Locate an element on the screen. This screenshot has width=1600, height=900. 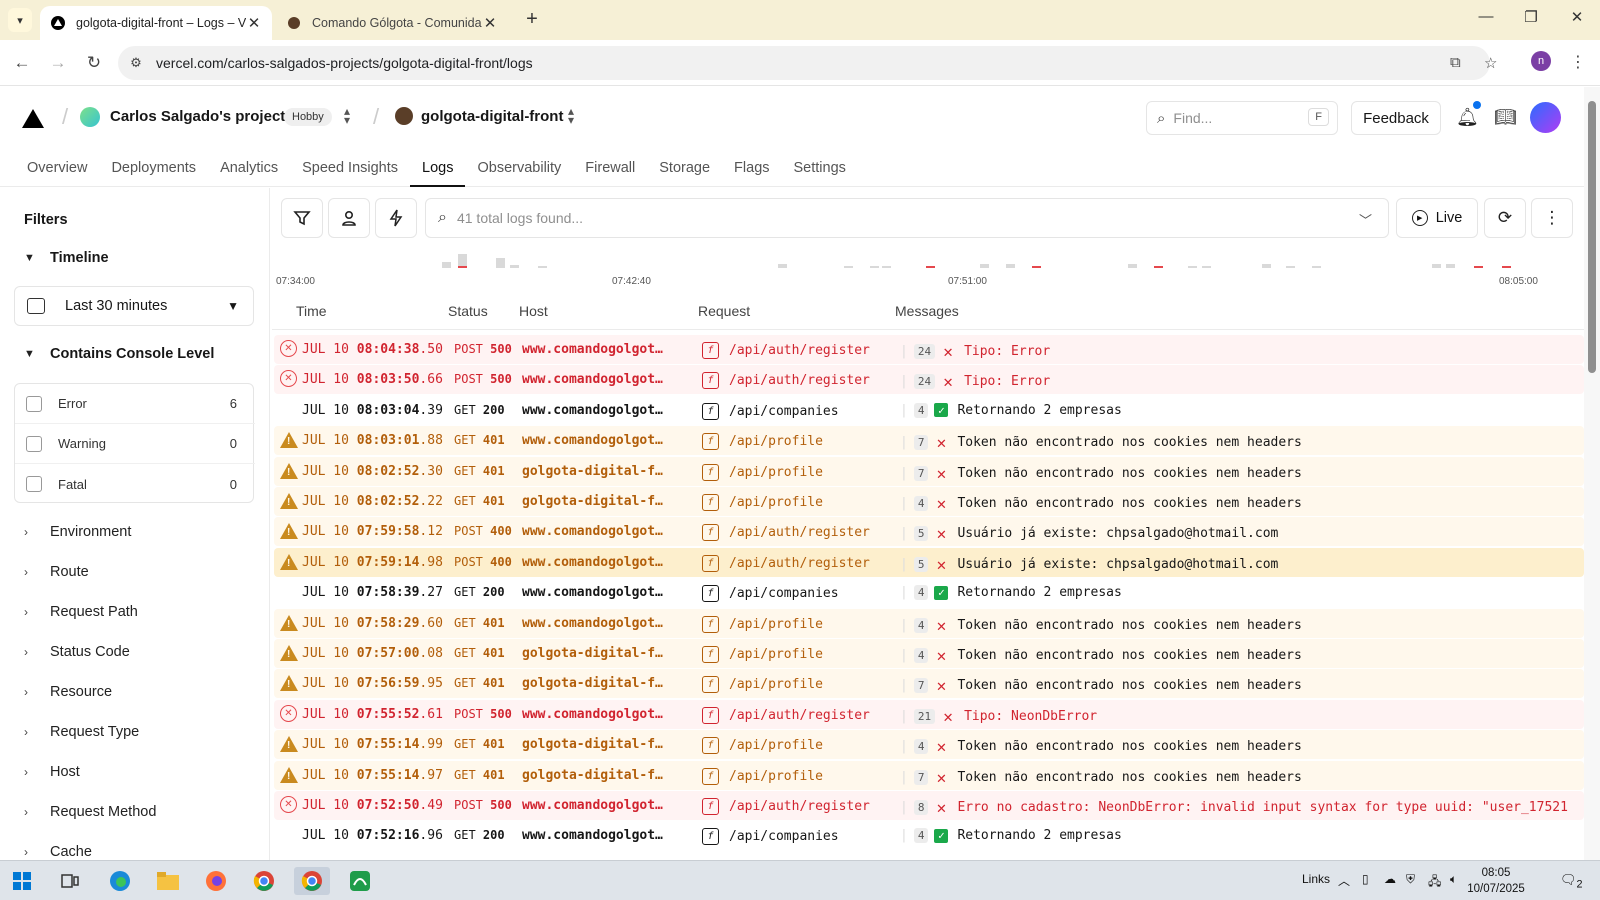
page-scrollbar is located at coordinates (1592, 473).